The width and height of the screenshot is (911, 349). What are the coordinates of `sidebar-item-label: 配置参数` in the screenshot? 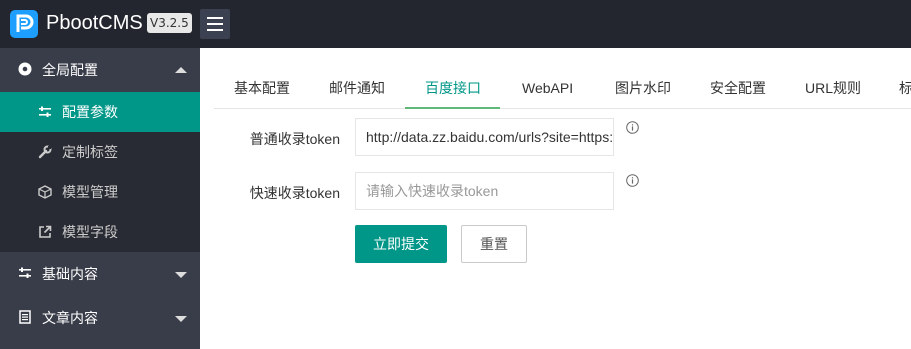 It's located at (90, 112).